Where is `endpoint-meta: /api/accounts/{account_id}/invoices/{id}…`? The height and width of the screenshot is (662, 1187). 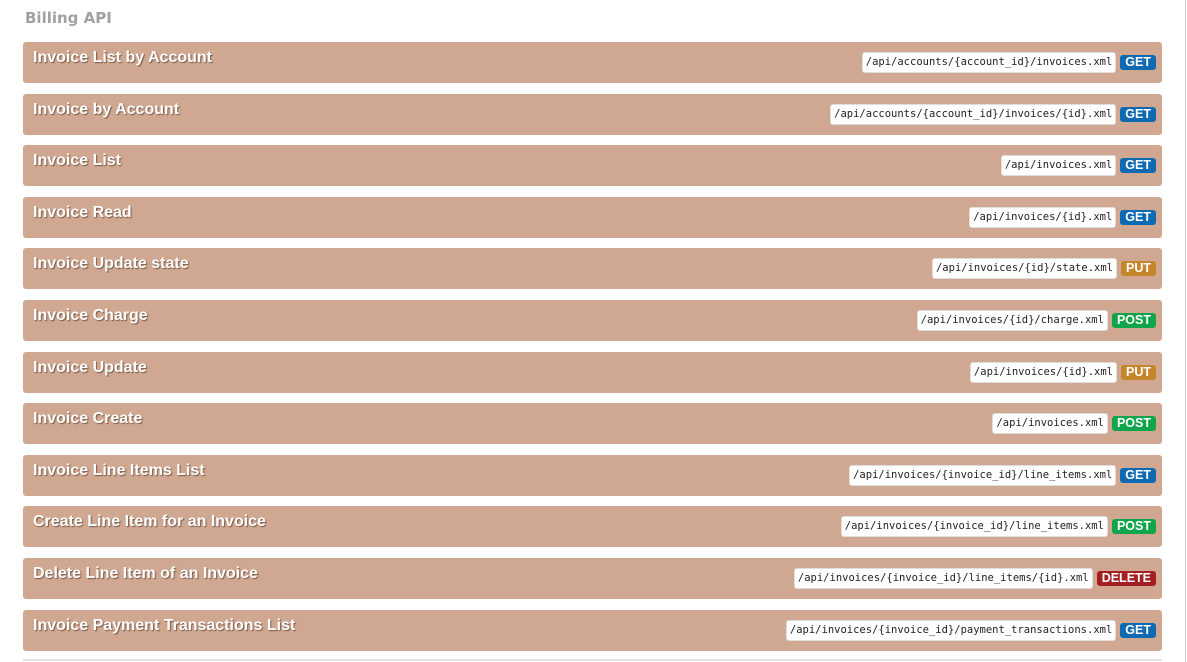
endpoint-meta: /api/accounts/{account_id}/invoices/{id}… is located at coordinates (993, 114).